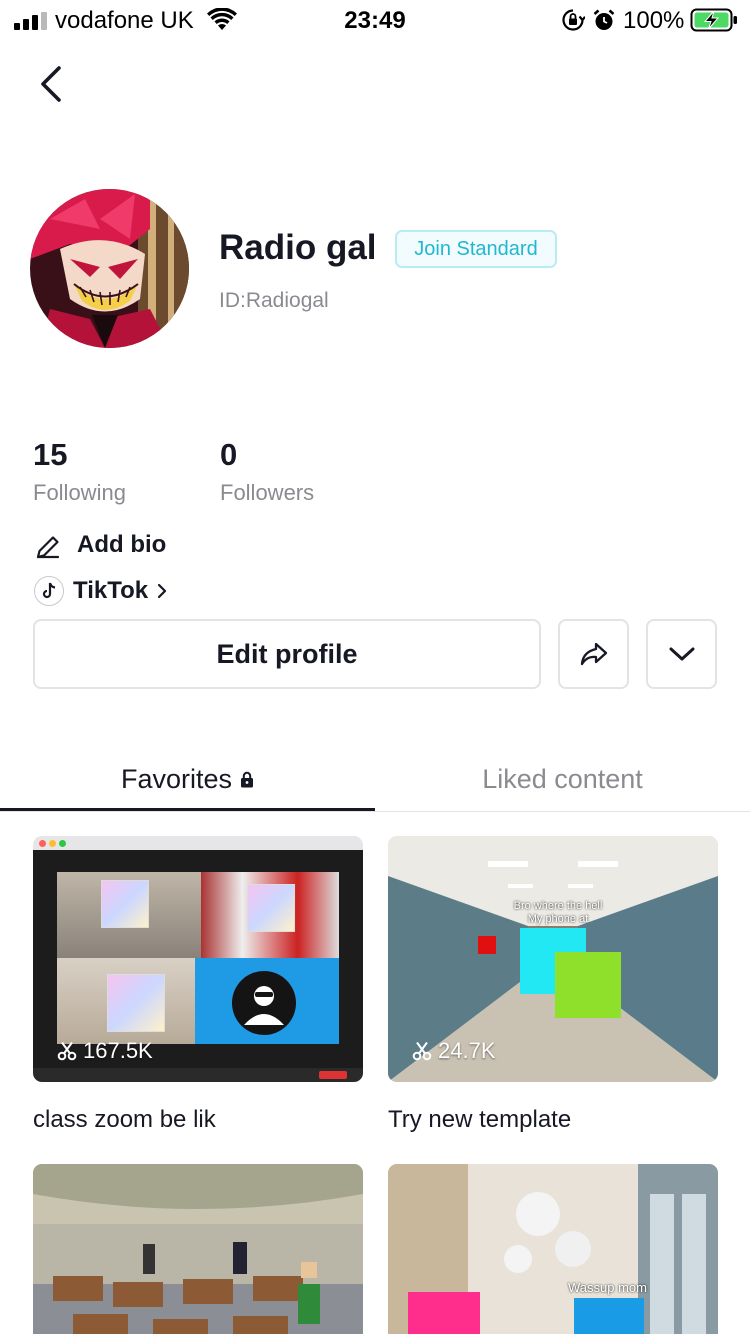  I want to click on tiktok-link: TikTok, so click(101, 591).